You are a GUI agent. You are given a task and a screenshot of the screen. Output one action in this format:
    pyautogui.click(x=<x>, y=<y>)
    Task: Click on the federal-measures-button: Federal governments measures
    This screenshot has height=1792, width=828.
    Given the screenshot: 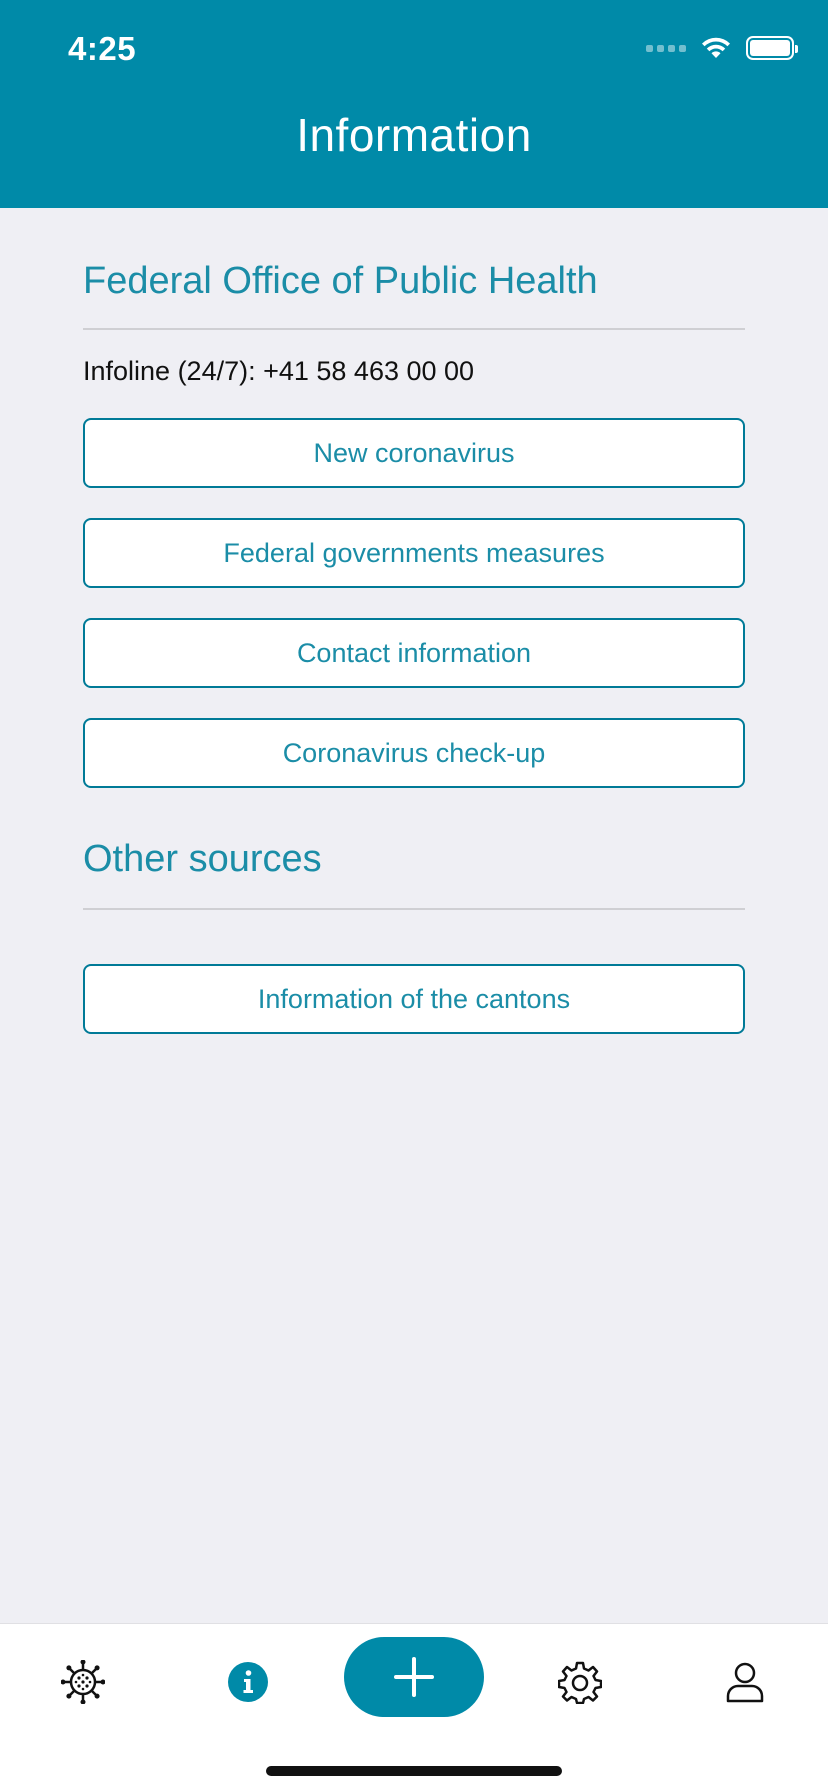 What is the action you would take?
    pyautogui.click(x=414, y=553)
    